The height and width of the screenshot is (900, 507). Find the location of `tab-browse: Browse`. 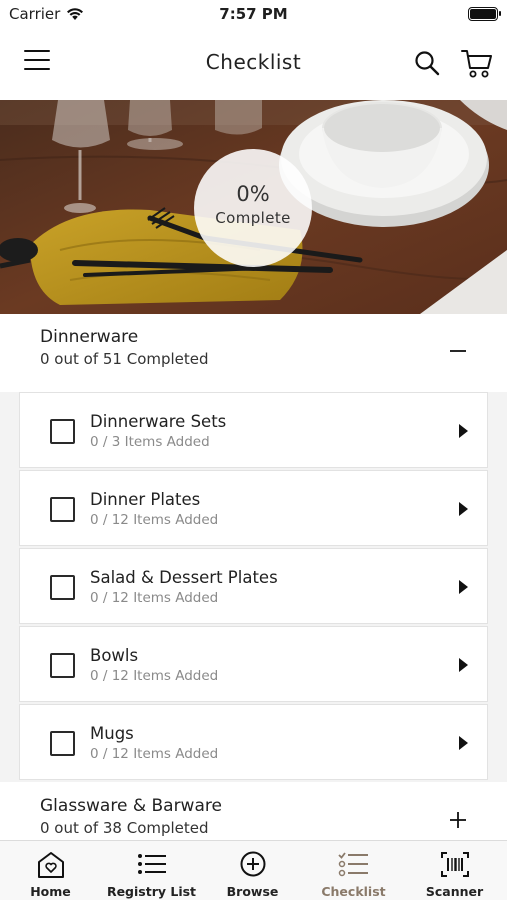

tab-browse: Browse is located at coordinates (252, 870).